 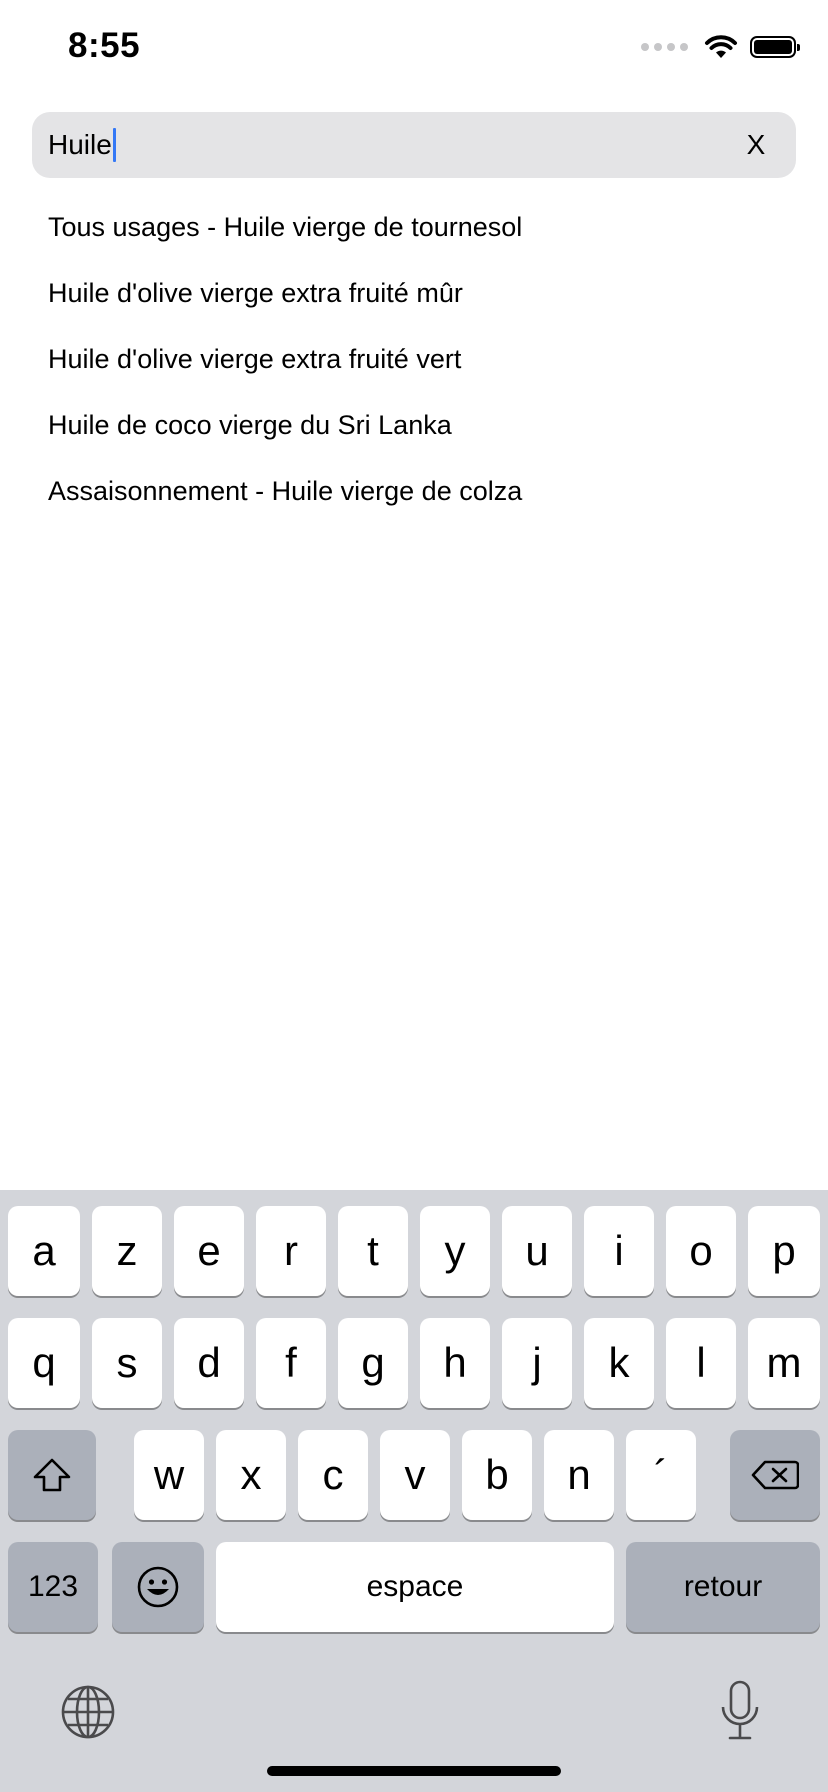 What do you see at coordinates (414, 50) in the screenshot?
I see `status-bar: 8:55` at bounding box center [414, 50].